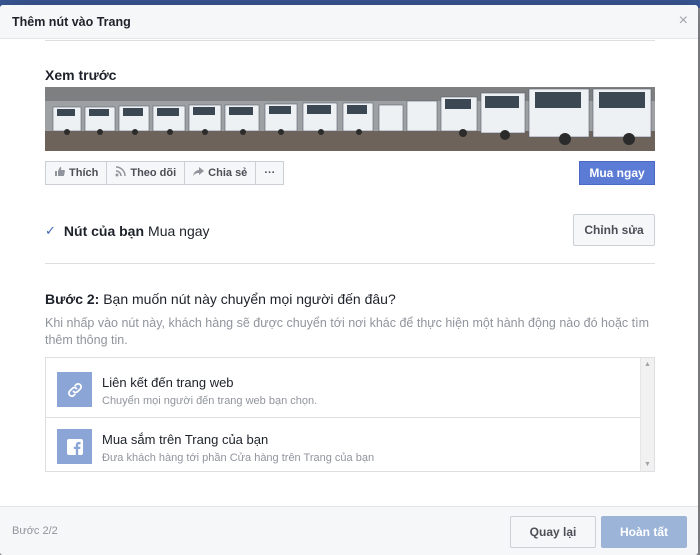 This screenshot has height=555, width=700. What do you see at coordinates (647, 364) in the screenshot?
I see `scroll-up-icon: ▲` at bounding box center [647, 364].